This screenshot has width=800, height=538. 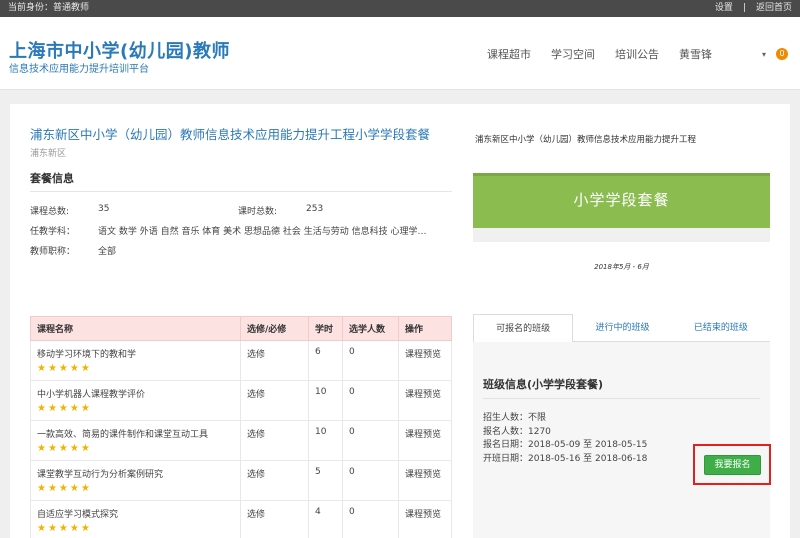 I want to click on class-tabs: 可报名的班级 进行中的班级 已结束的班级, so click(x=621, y=328).